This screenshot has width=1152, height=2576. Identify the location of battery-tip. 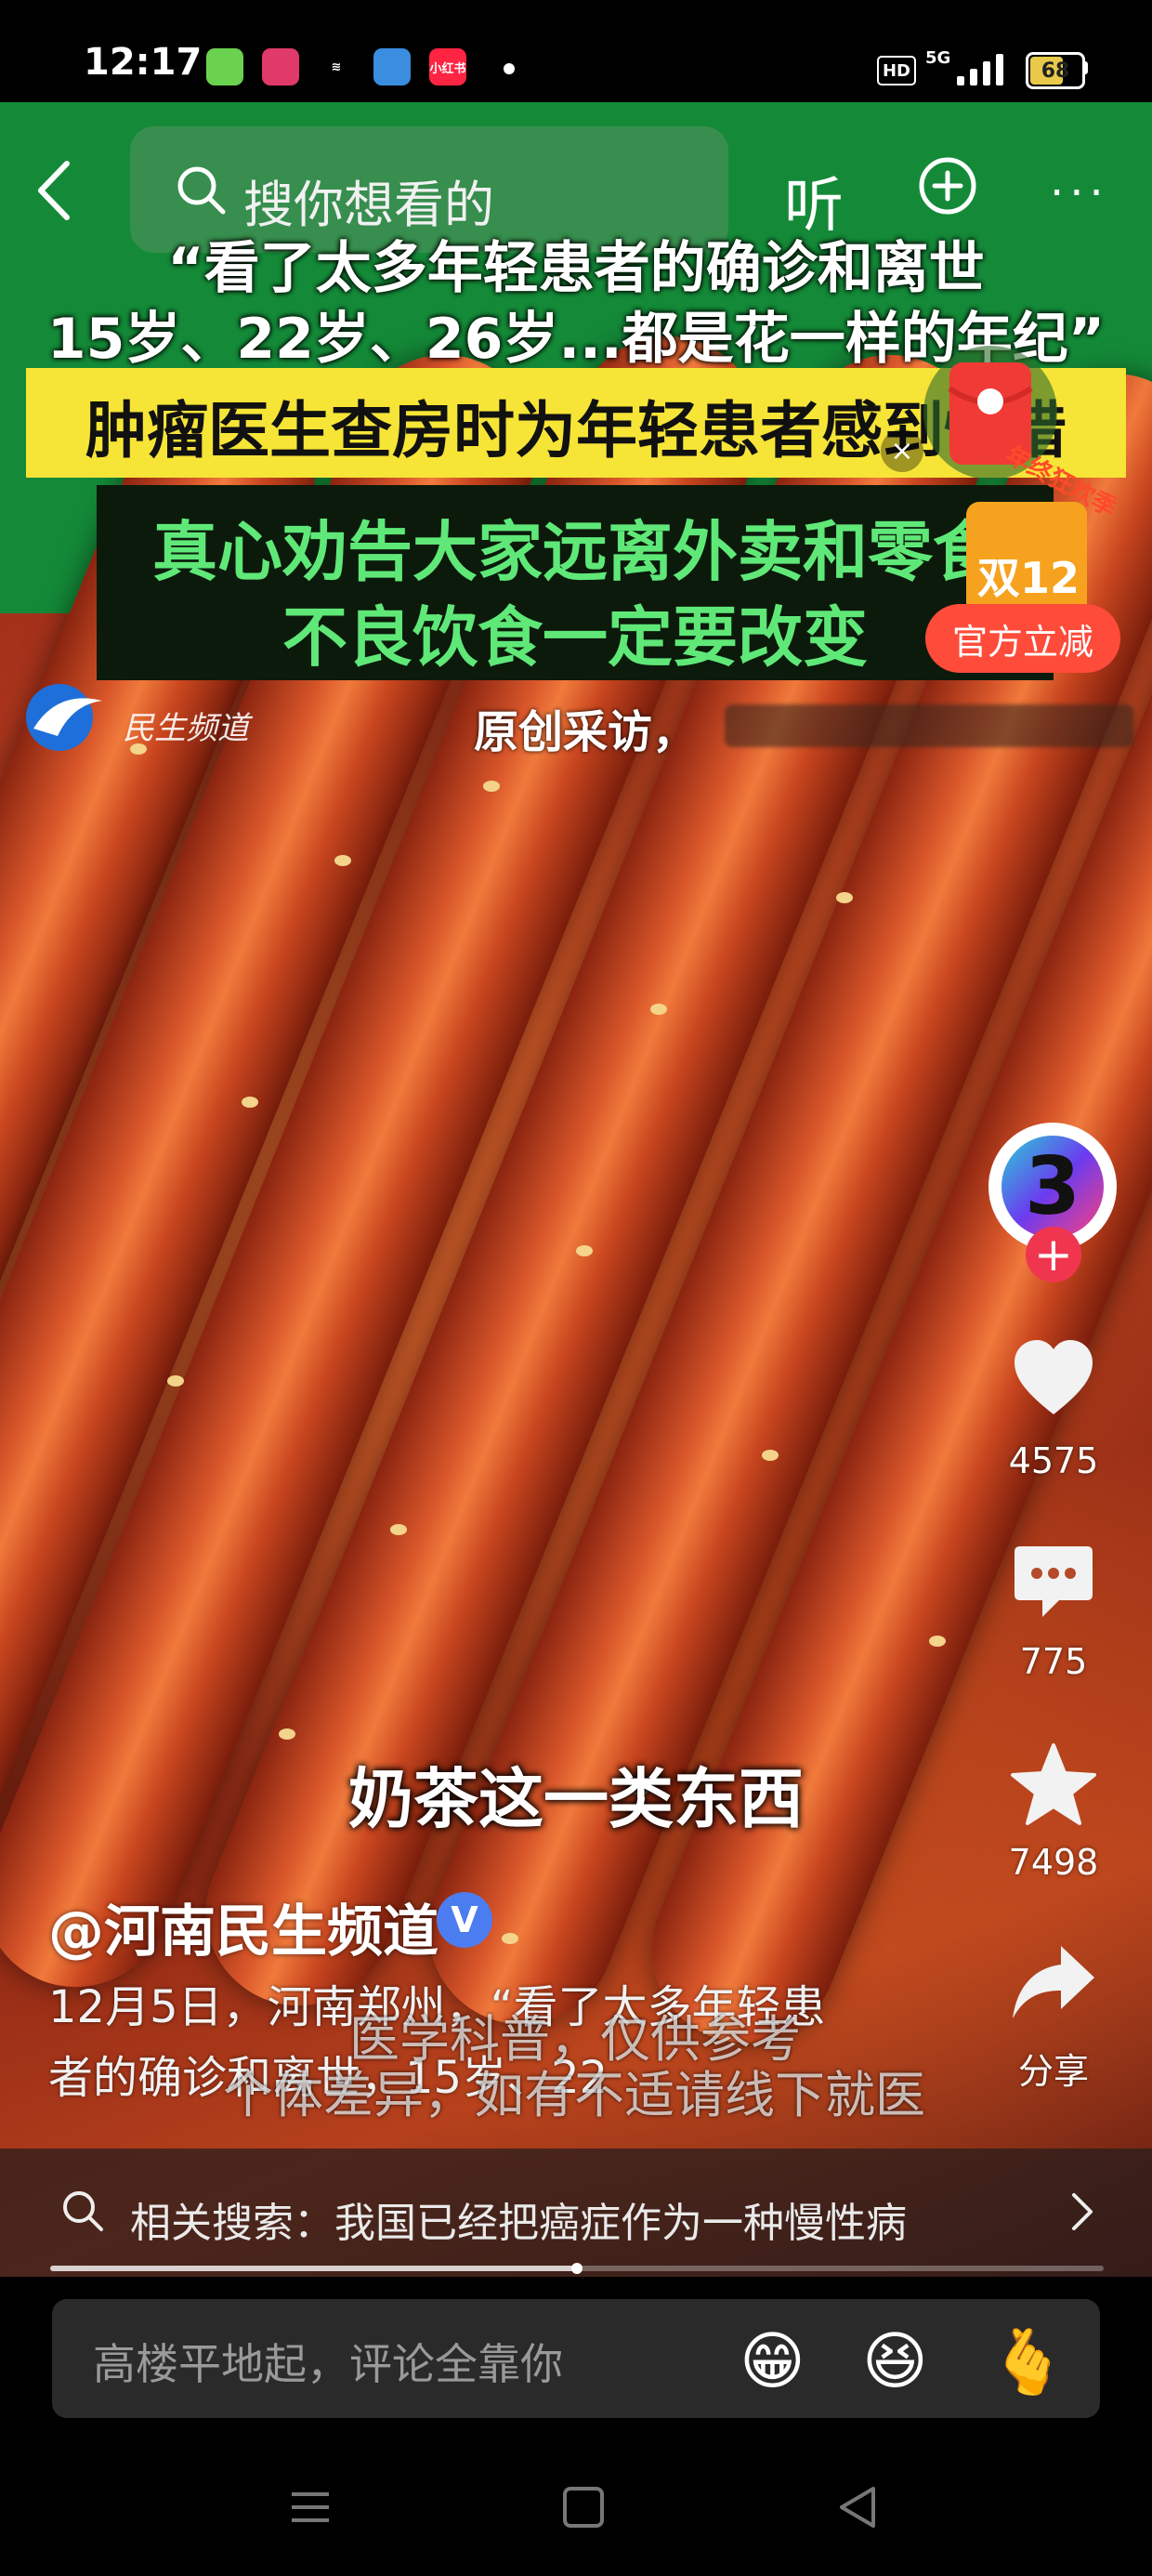
(1085, 67).